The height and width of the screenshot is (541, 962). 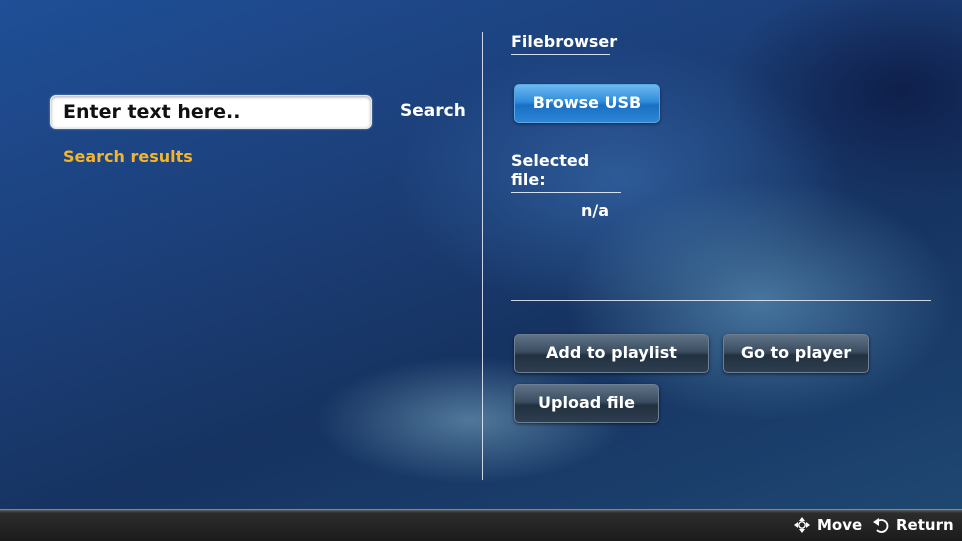 What do you see at coordinates (587, 103) in the screenshot?
I see `browse-usb-button: Browse USB` at bounding box center [587, 103].